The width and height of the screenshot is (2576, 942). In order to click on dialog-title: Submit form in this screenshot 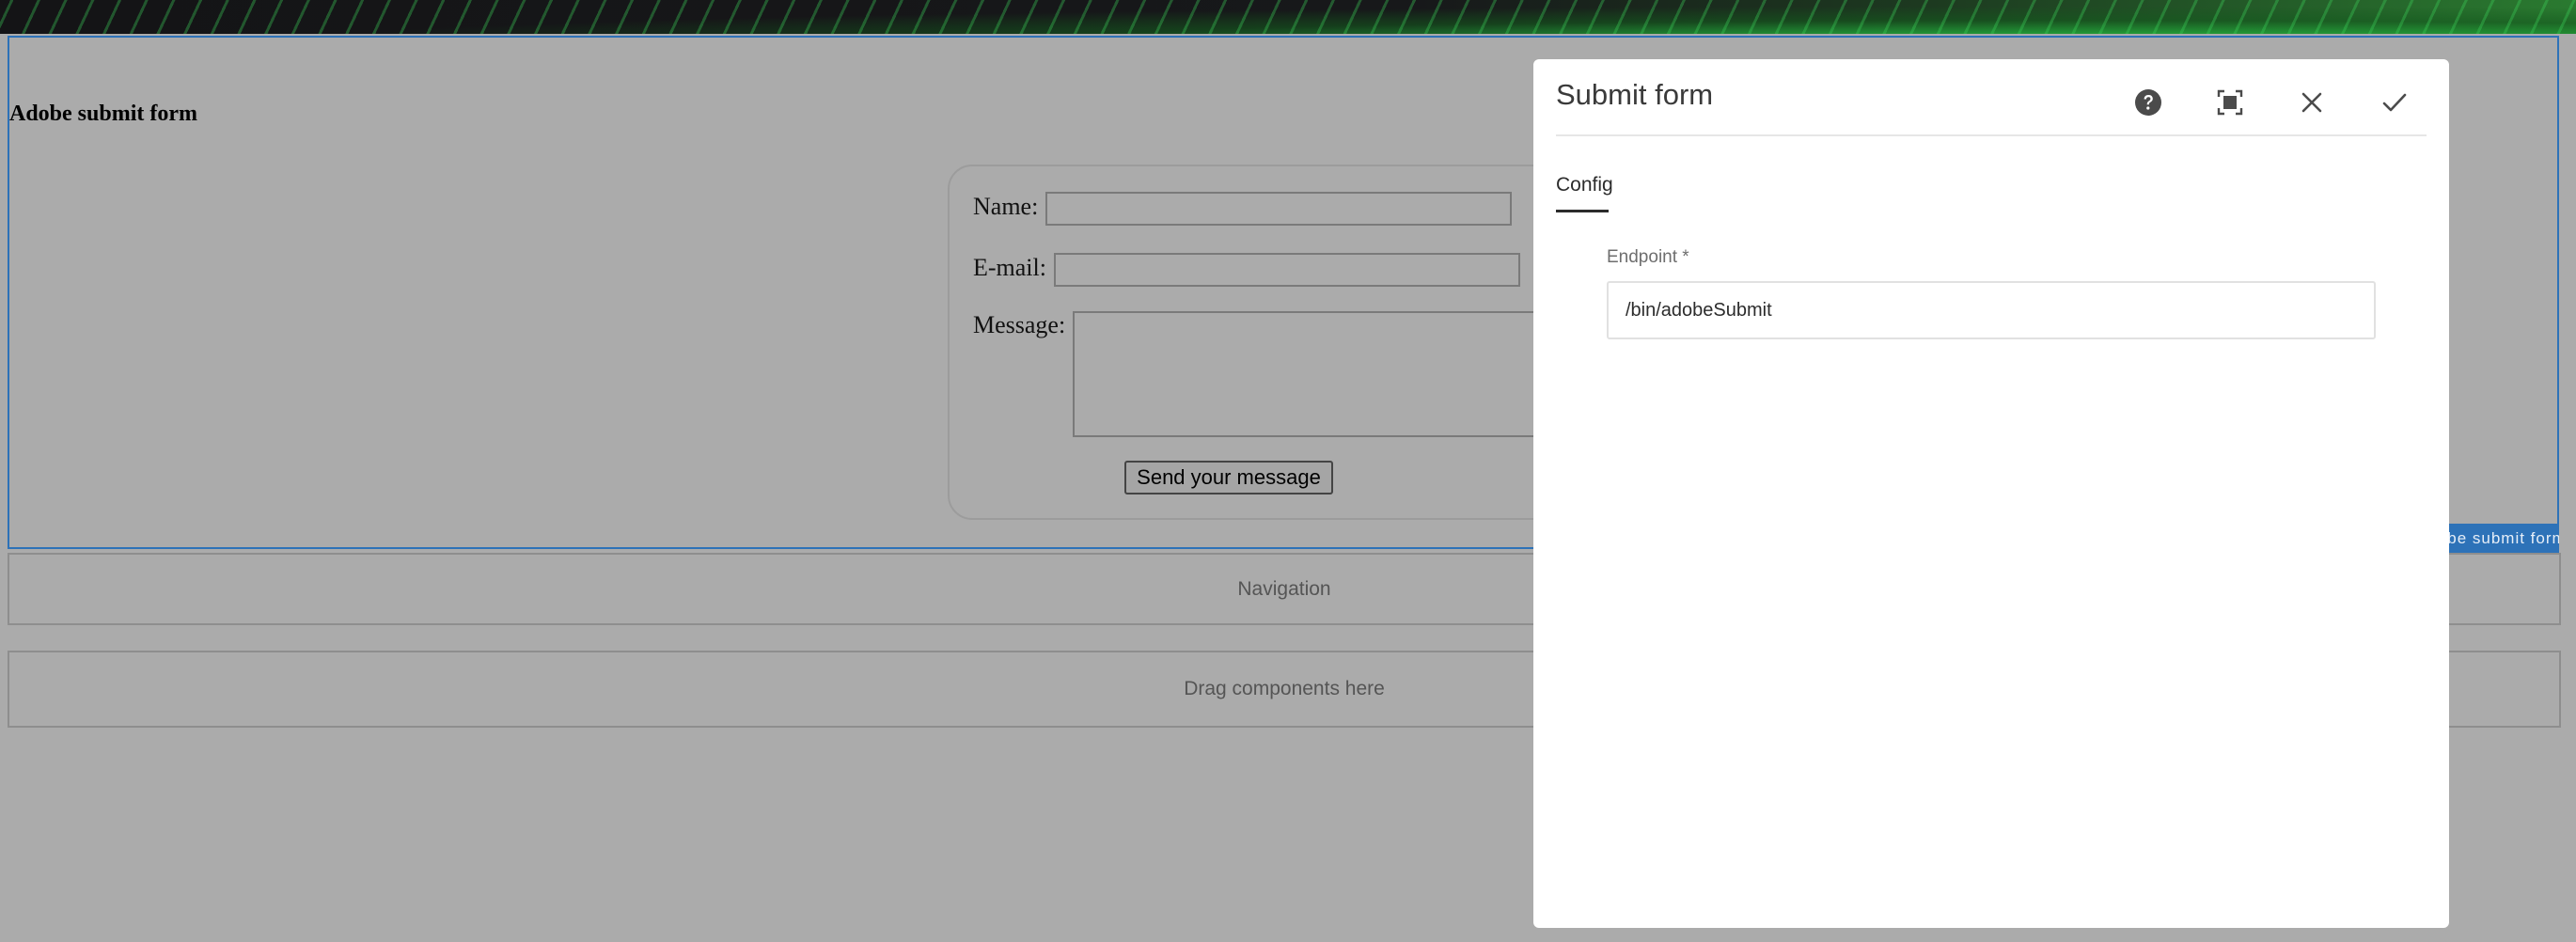, I will do `click(1635, 94)`.